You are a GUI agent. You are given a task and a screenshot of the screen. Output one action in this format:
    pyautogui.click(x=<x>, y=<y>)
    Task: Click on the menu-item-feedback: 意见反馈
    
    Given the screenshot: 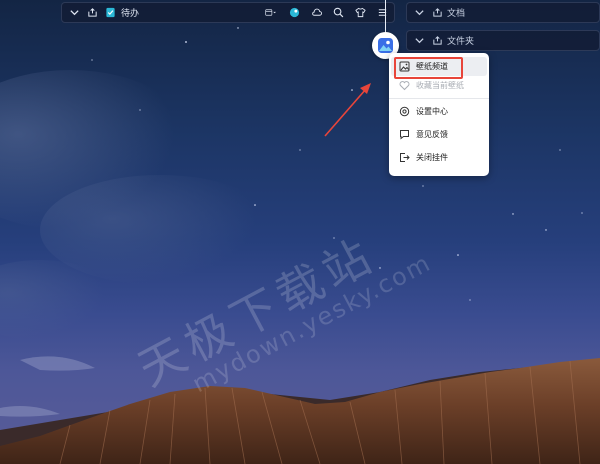 What is the action you would take?
    pyautogui.click(x=439, y=134)
    